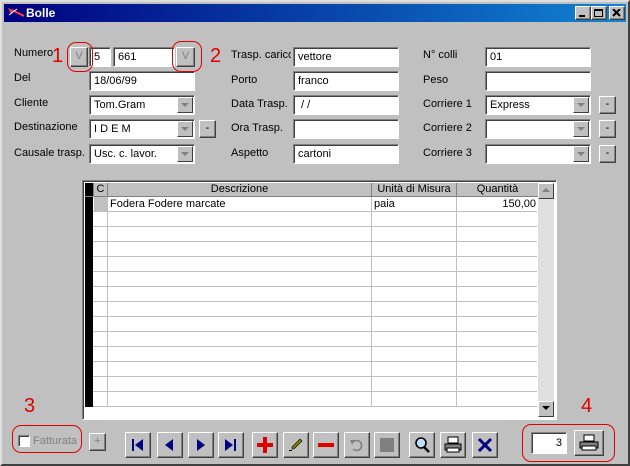  Describe the element at coordinates (142, 154) in the screenshot. I see `causale-combo: Usc. c. lavor.` at that location.